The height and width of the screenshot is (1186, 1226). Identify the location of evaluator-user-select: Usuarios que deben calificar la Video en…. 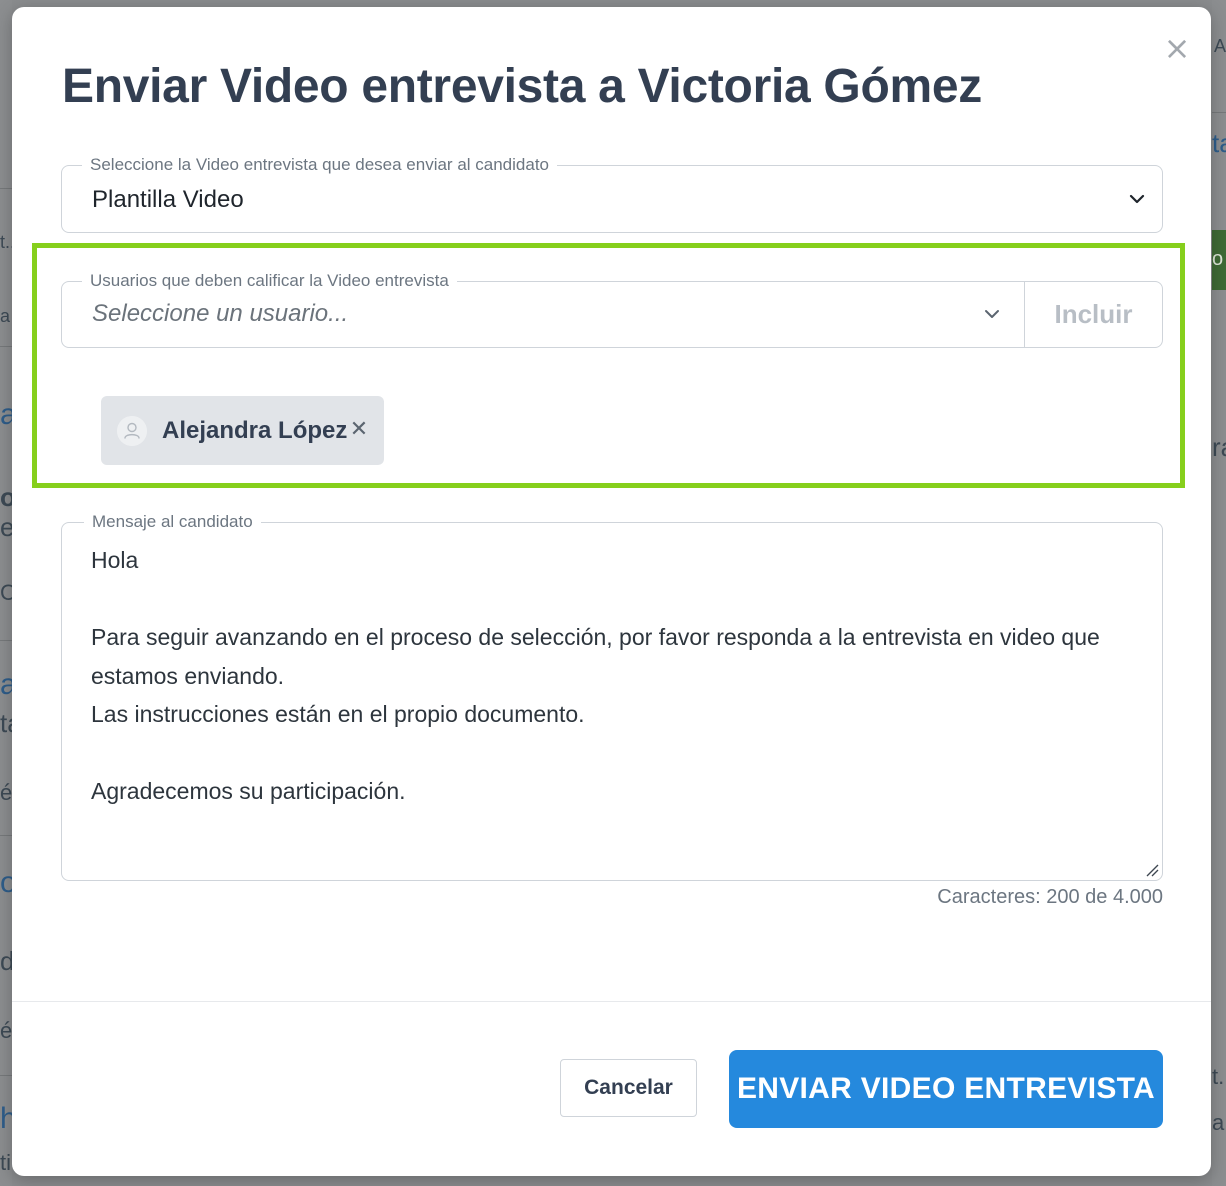
(612, 309).